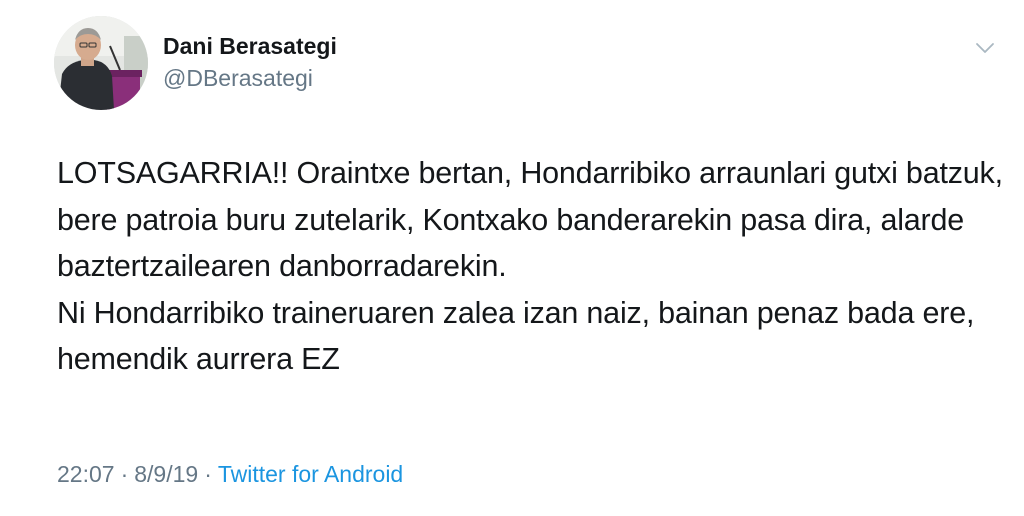 This screenshot has width=1024, height=516. Describe the element at coordinates (166, 474) in the screenshot. I see `tweet-date: 8/9/19` at that location.